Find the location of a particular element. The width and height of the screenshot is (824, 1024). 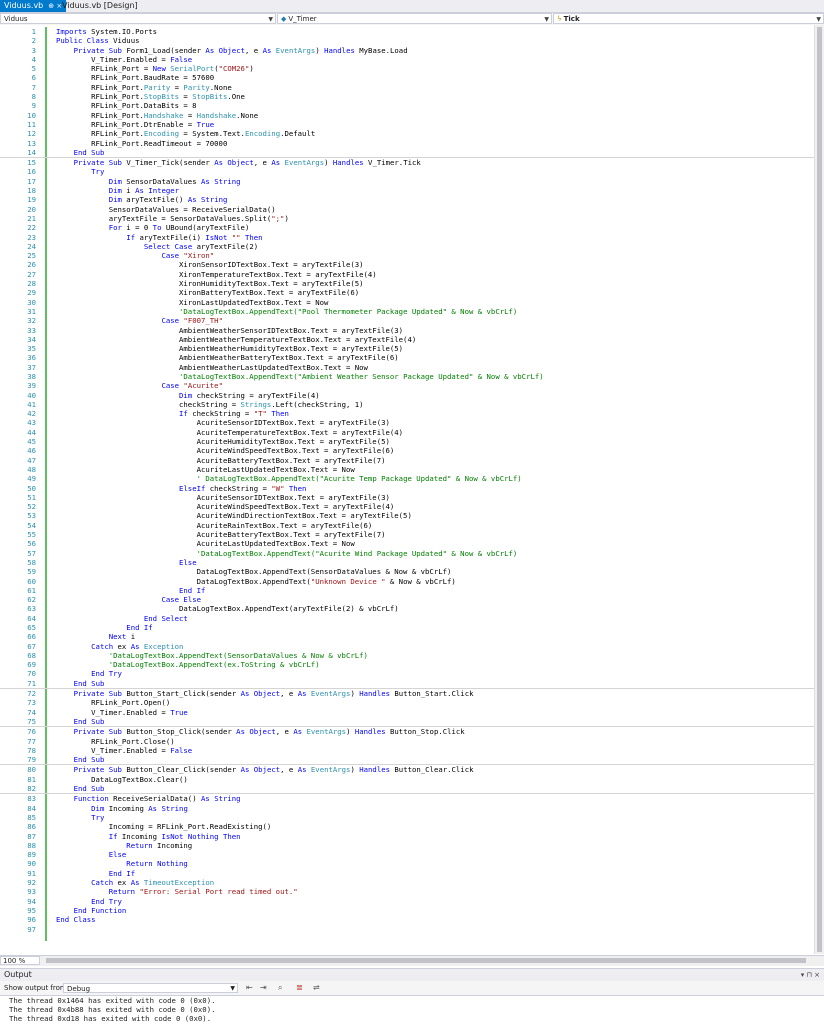

vertical-scrollbar-thumb is located at coordinates (819, 489).